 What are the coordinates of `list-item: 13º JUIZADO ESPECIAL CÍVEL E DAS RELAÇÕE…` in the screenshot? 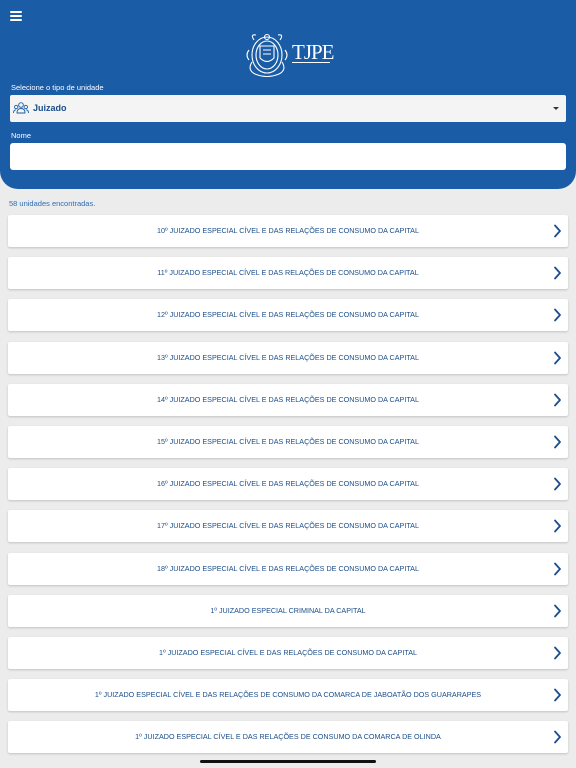 It's located at (288, 357).